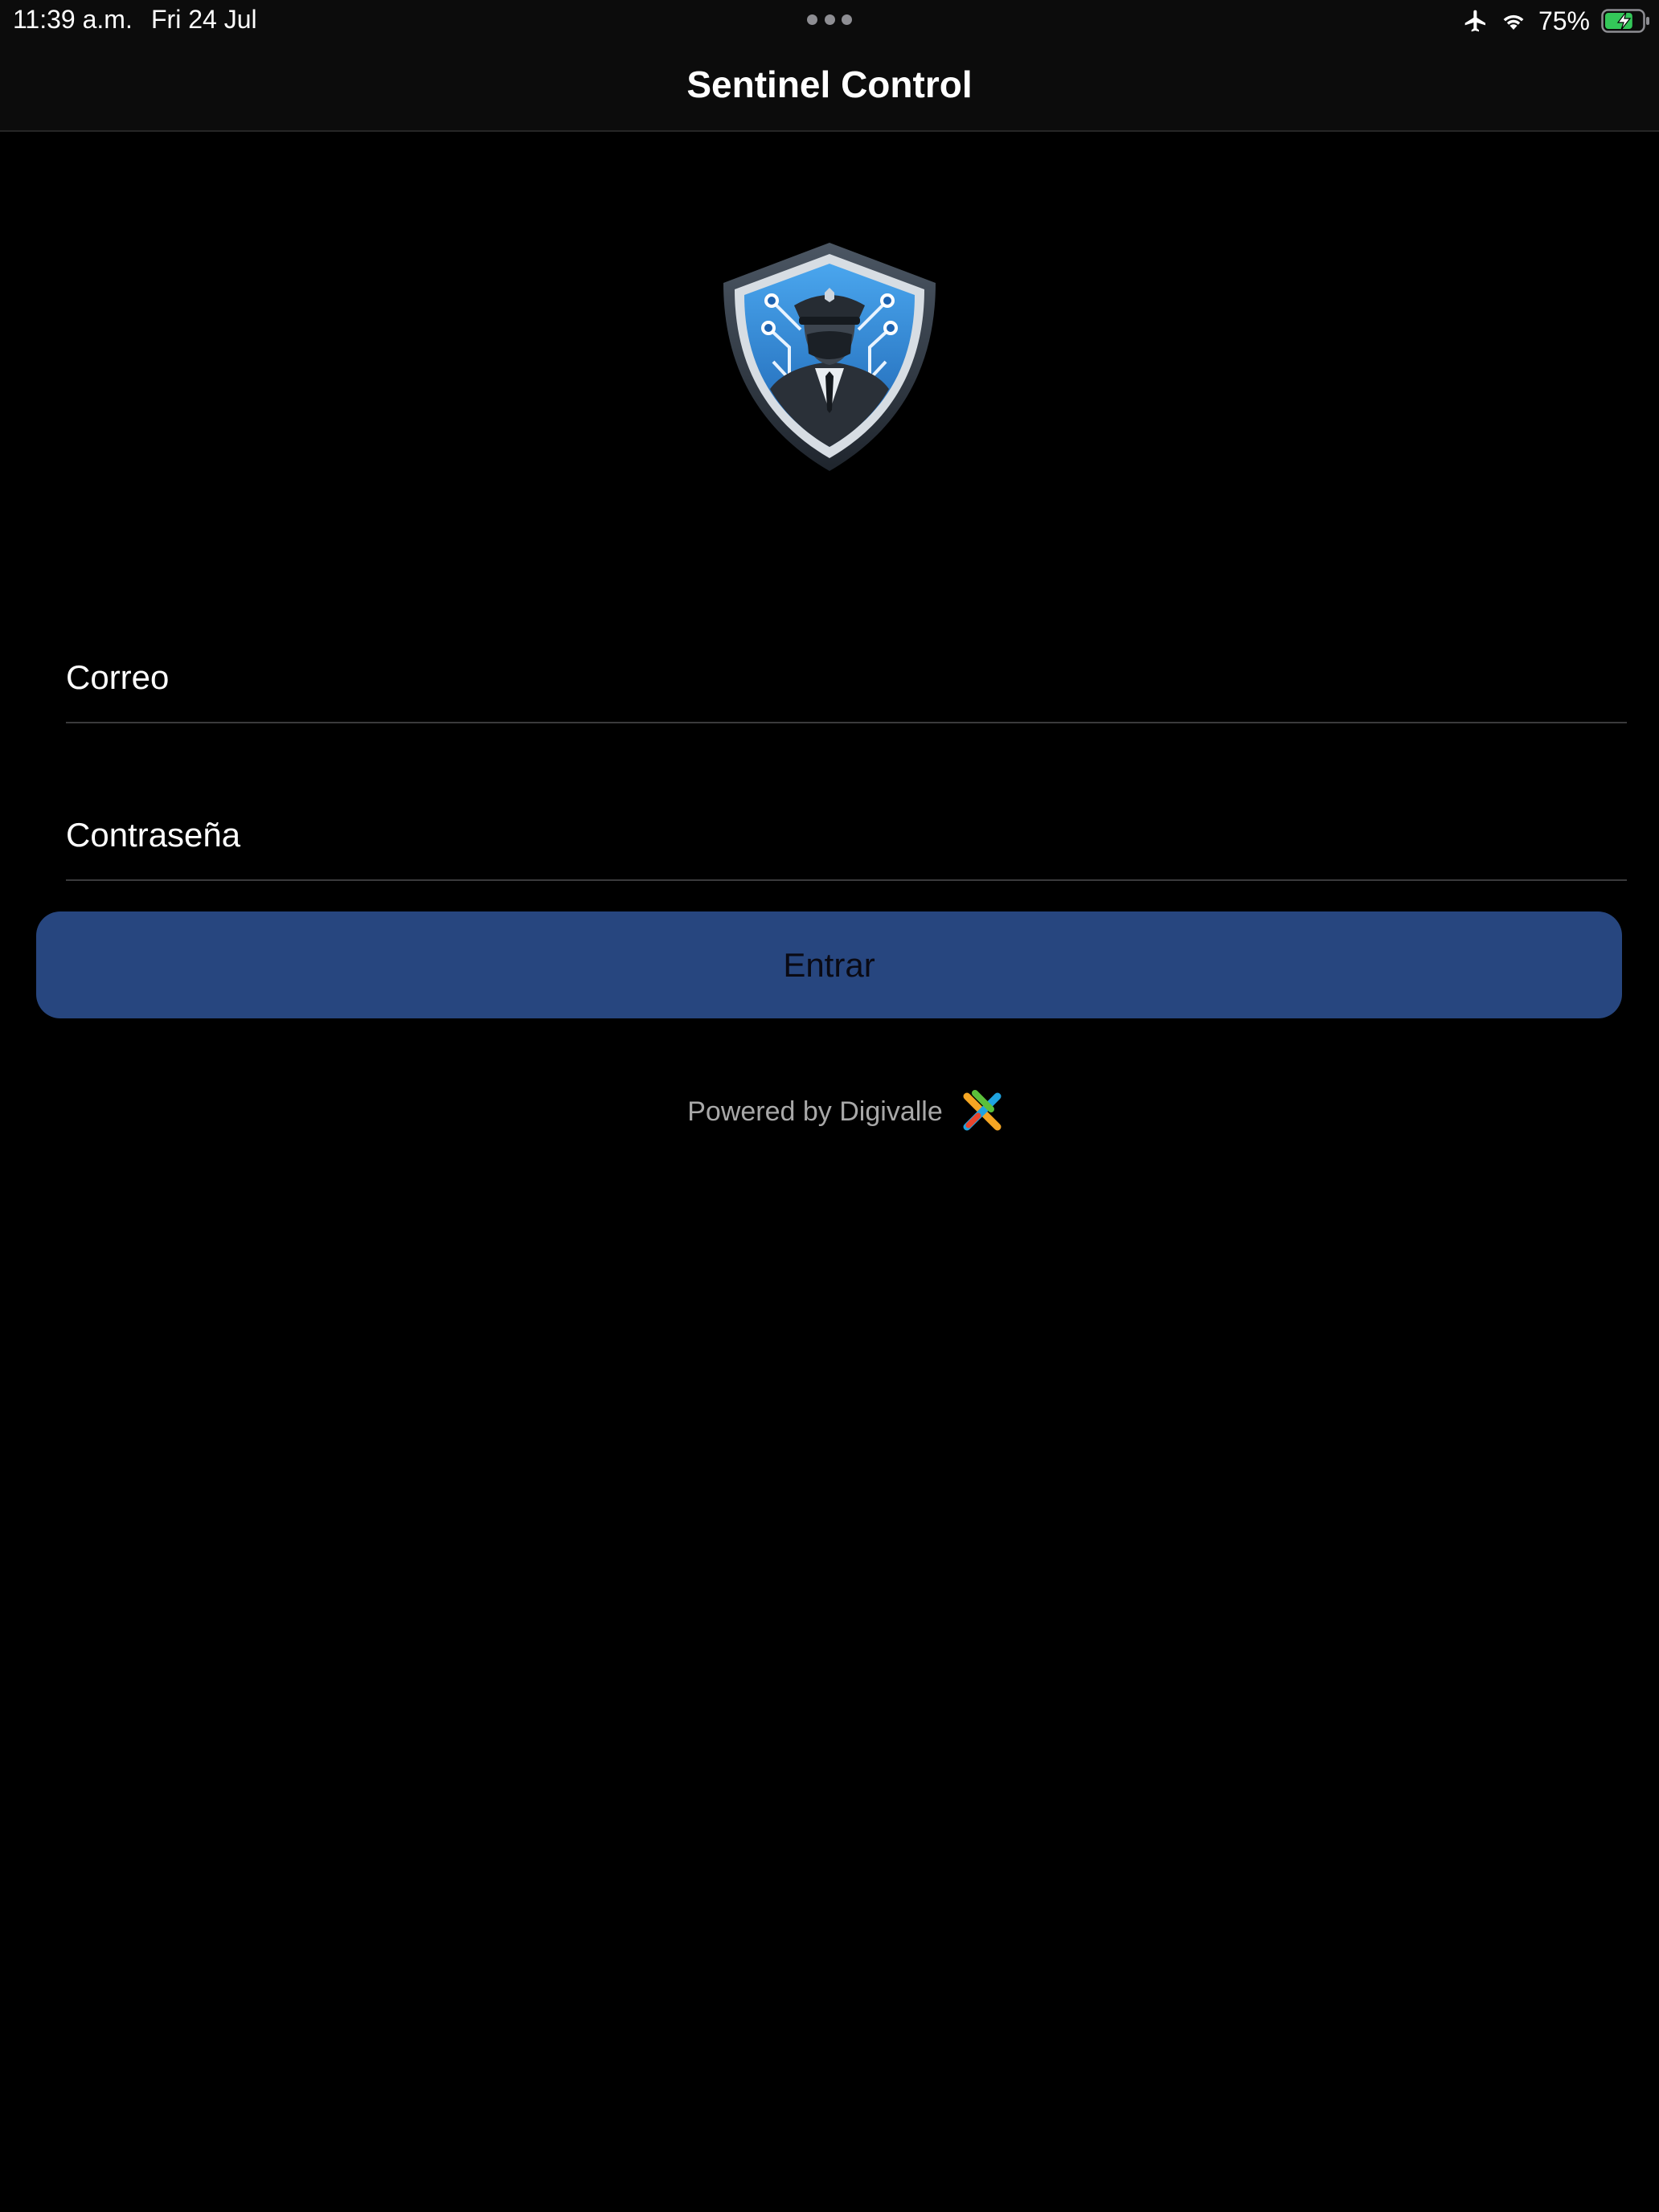 Image resolution: width=1659 pixels, height=2212 pixels. I want to click on airplane-icon, so click(1476, 21).